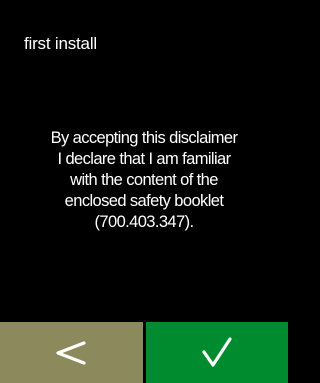 This screenshot has width=320, height=383. What do you see at coordinates (144, 138) in the screenshot?
I see `disclaimer-line: By accepting this disclaimer` at bounding box center [144, 138].